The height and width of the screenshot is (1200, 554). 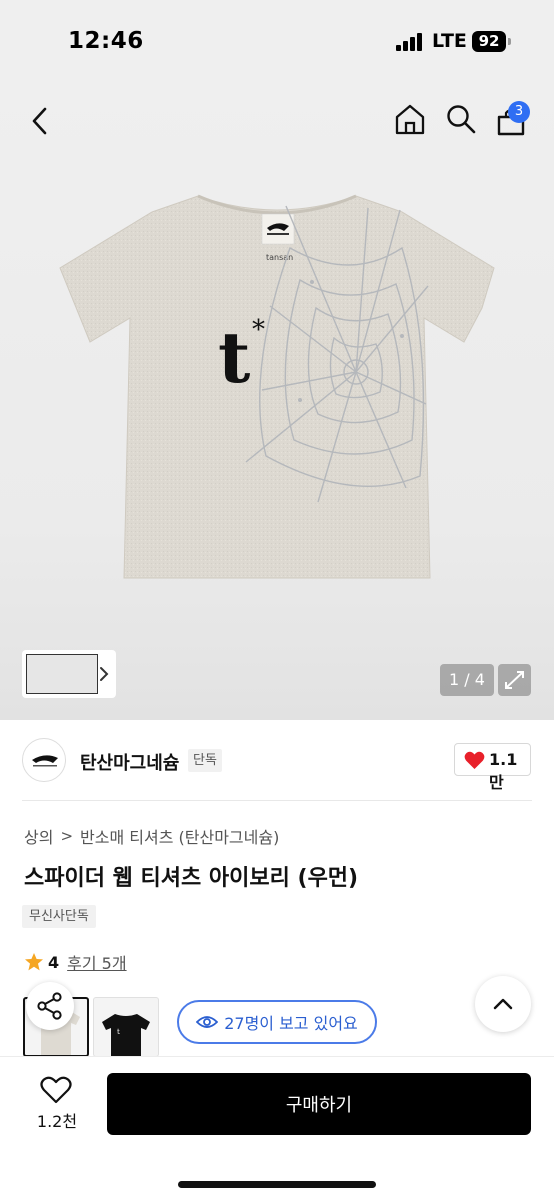 What do you see at coordinates (277, 800) in the screenshot?
I see `divider` at bounding box center [277, 800].